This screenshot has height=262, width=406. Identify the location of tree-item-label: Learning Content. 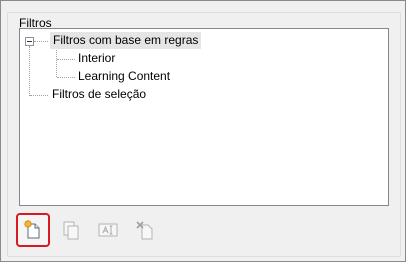
(124, 76).